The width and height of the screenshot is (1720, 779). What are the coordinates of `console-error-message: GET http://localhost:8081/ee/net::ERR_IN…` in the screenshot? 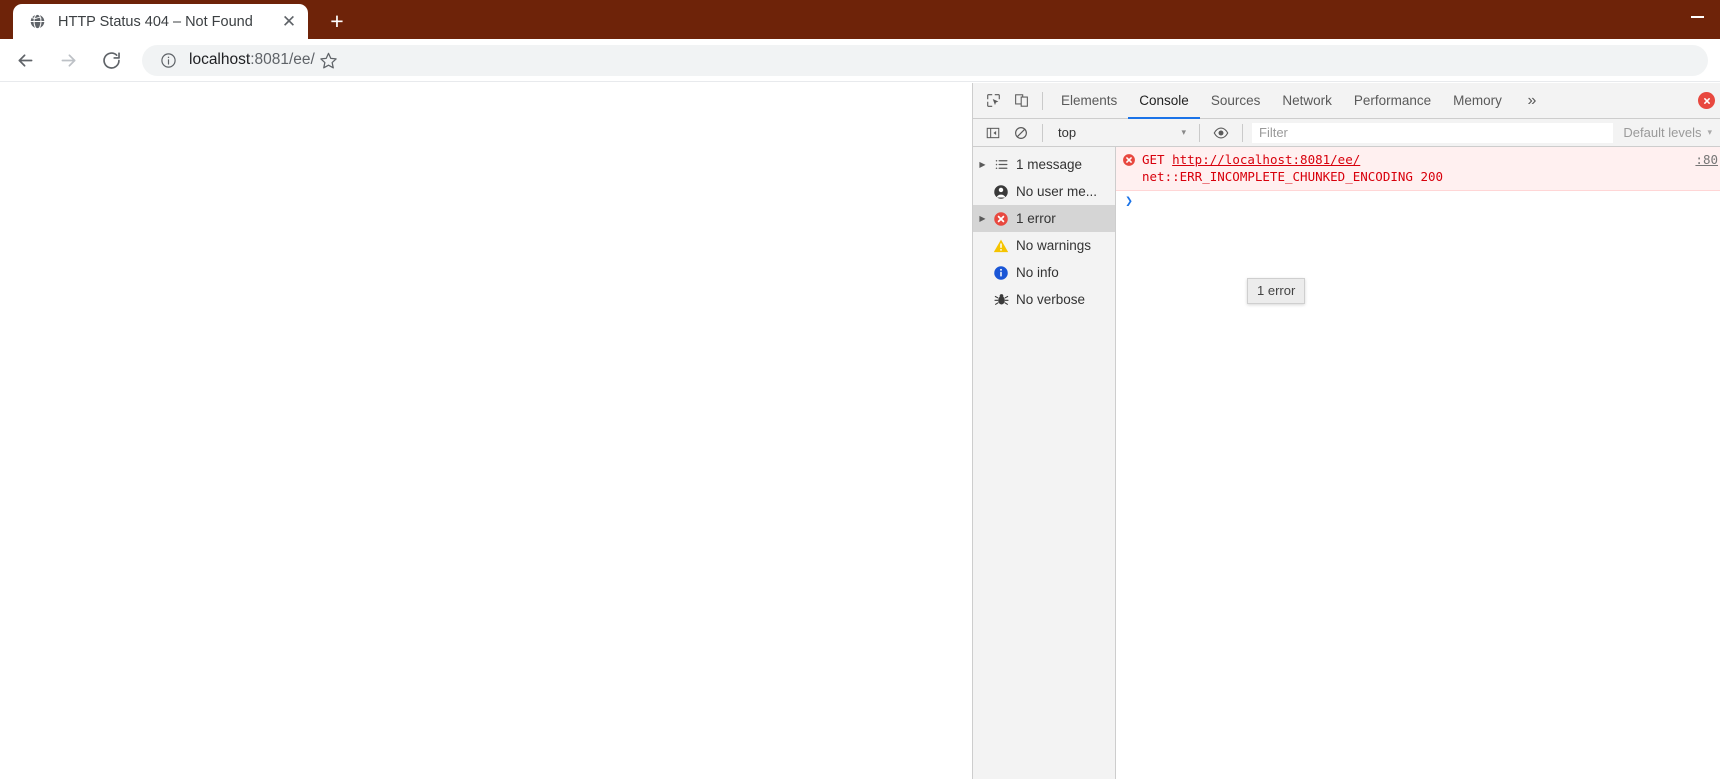 It's located at (1418, 169).